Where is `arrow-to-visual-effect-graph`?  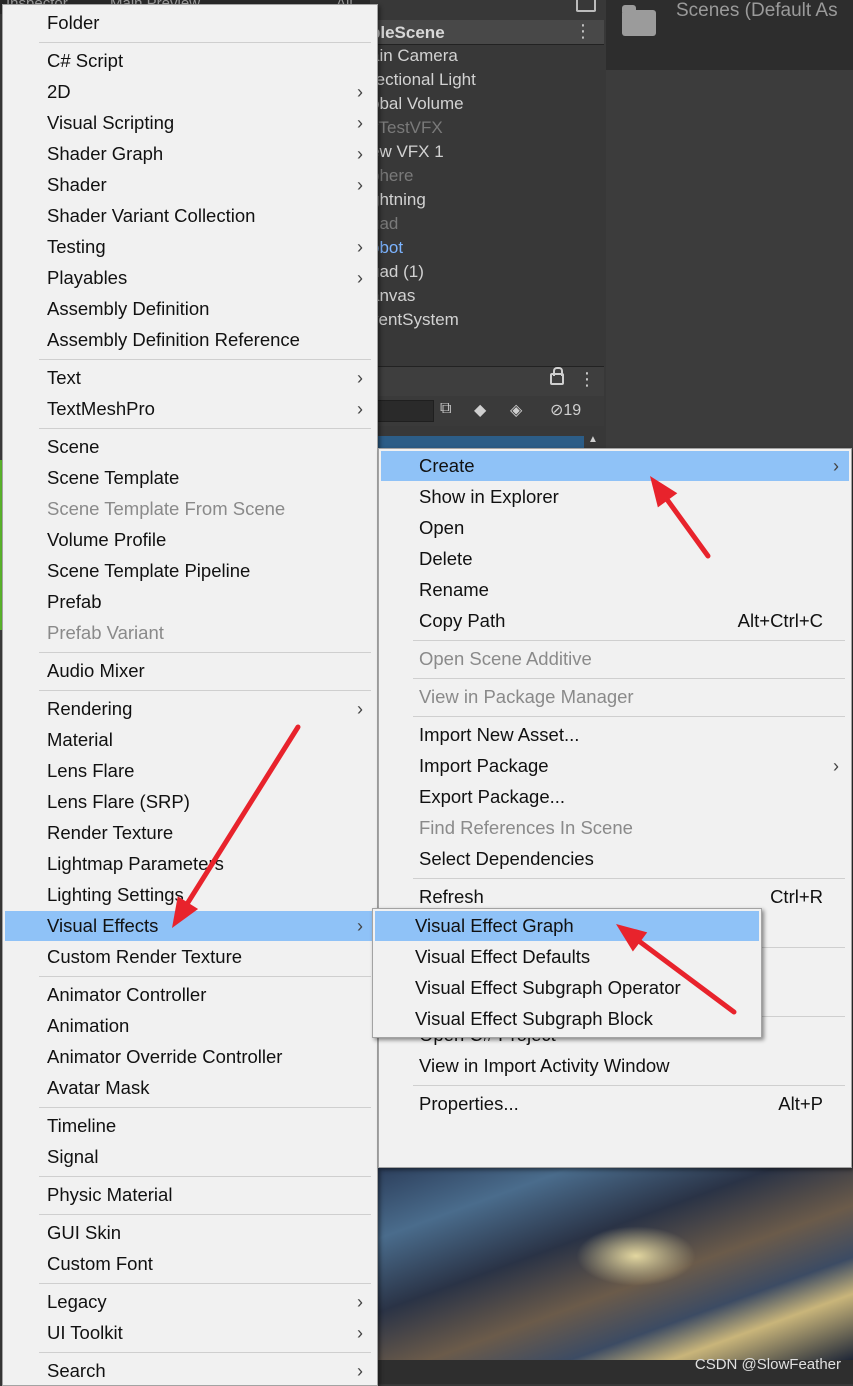
arrow-to-visual-effect-graph is located at coordinates (676, 969).